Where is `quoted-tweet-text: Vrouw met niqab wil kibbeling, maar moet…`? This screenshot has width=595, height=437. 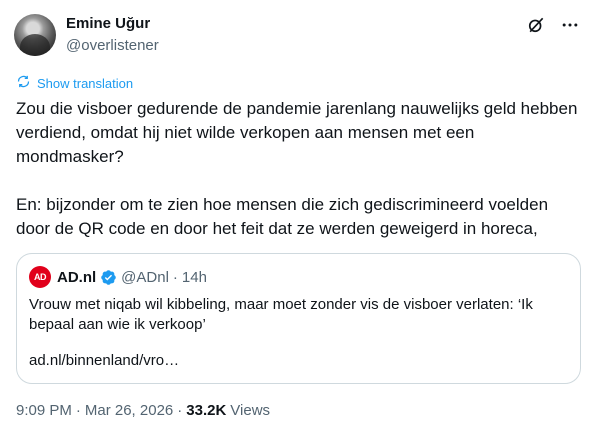
quoted-tweet-text: Vrouw met niqab wil kibbeling, maar moet… is located at coordinates (281, 314).